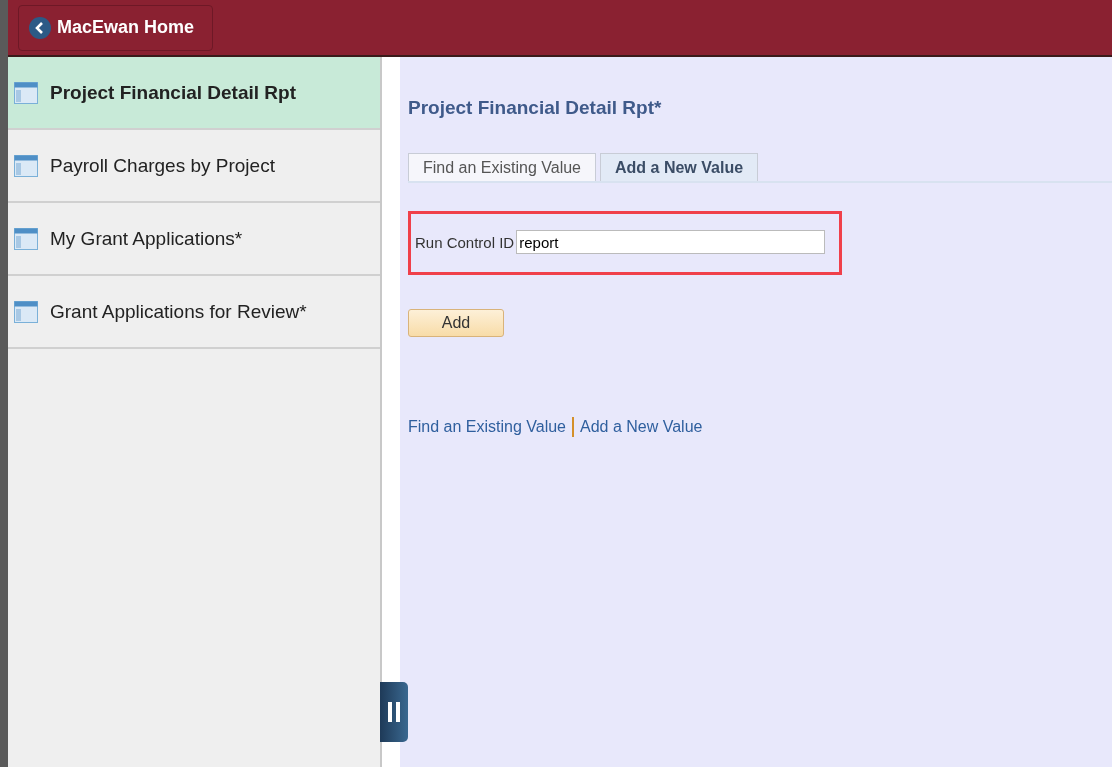 Image resolution: width=1112 pixels, height=767 pixels. I want to click on link: Find an Existing Value, so click(487, 427).